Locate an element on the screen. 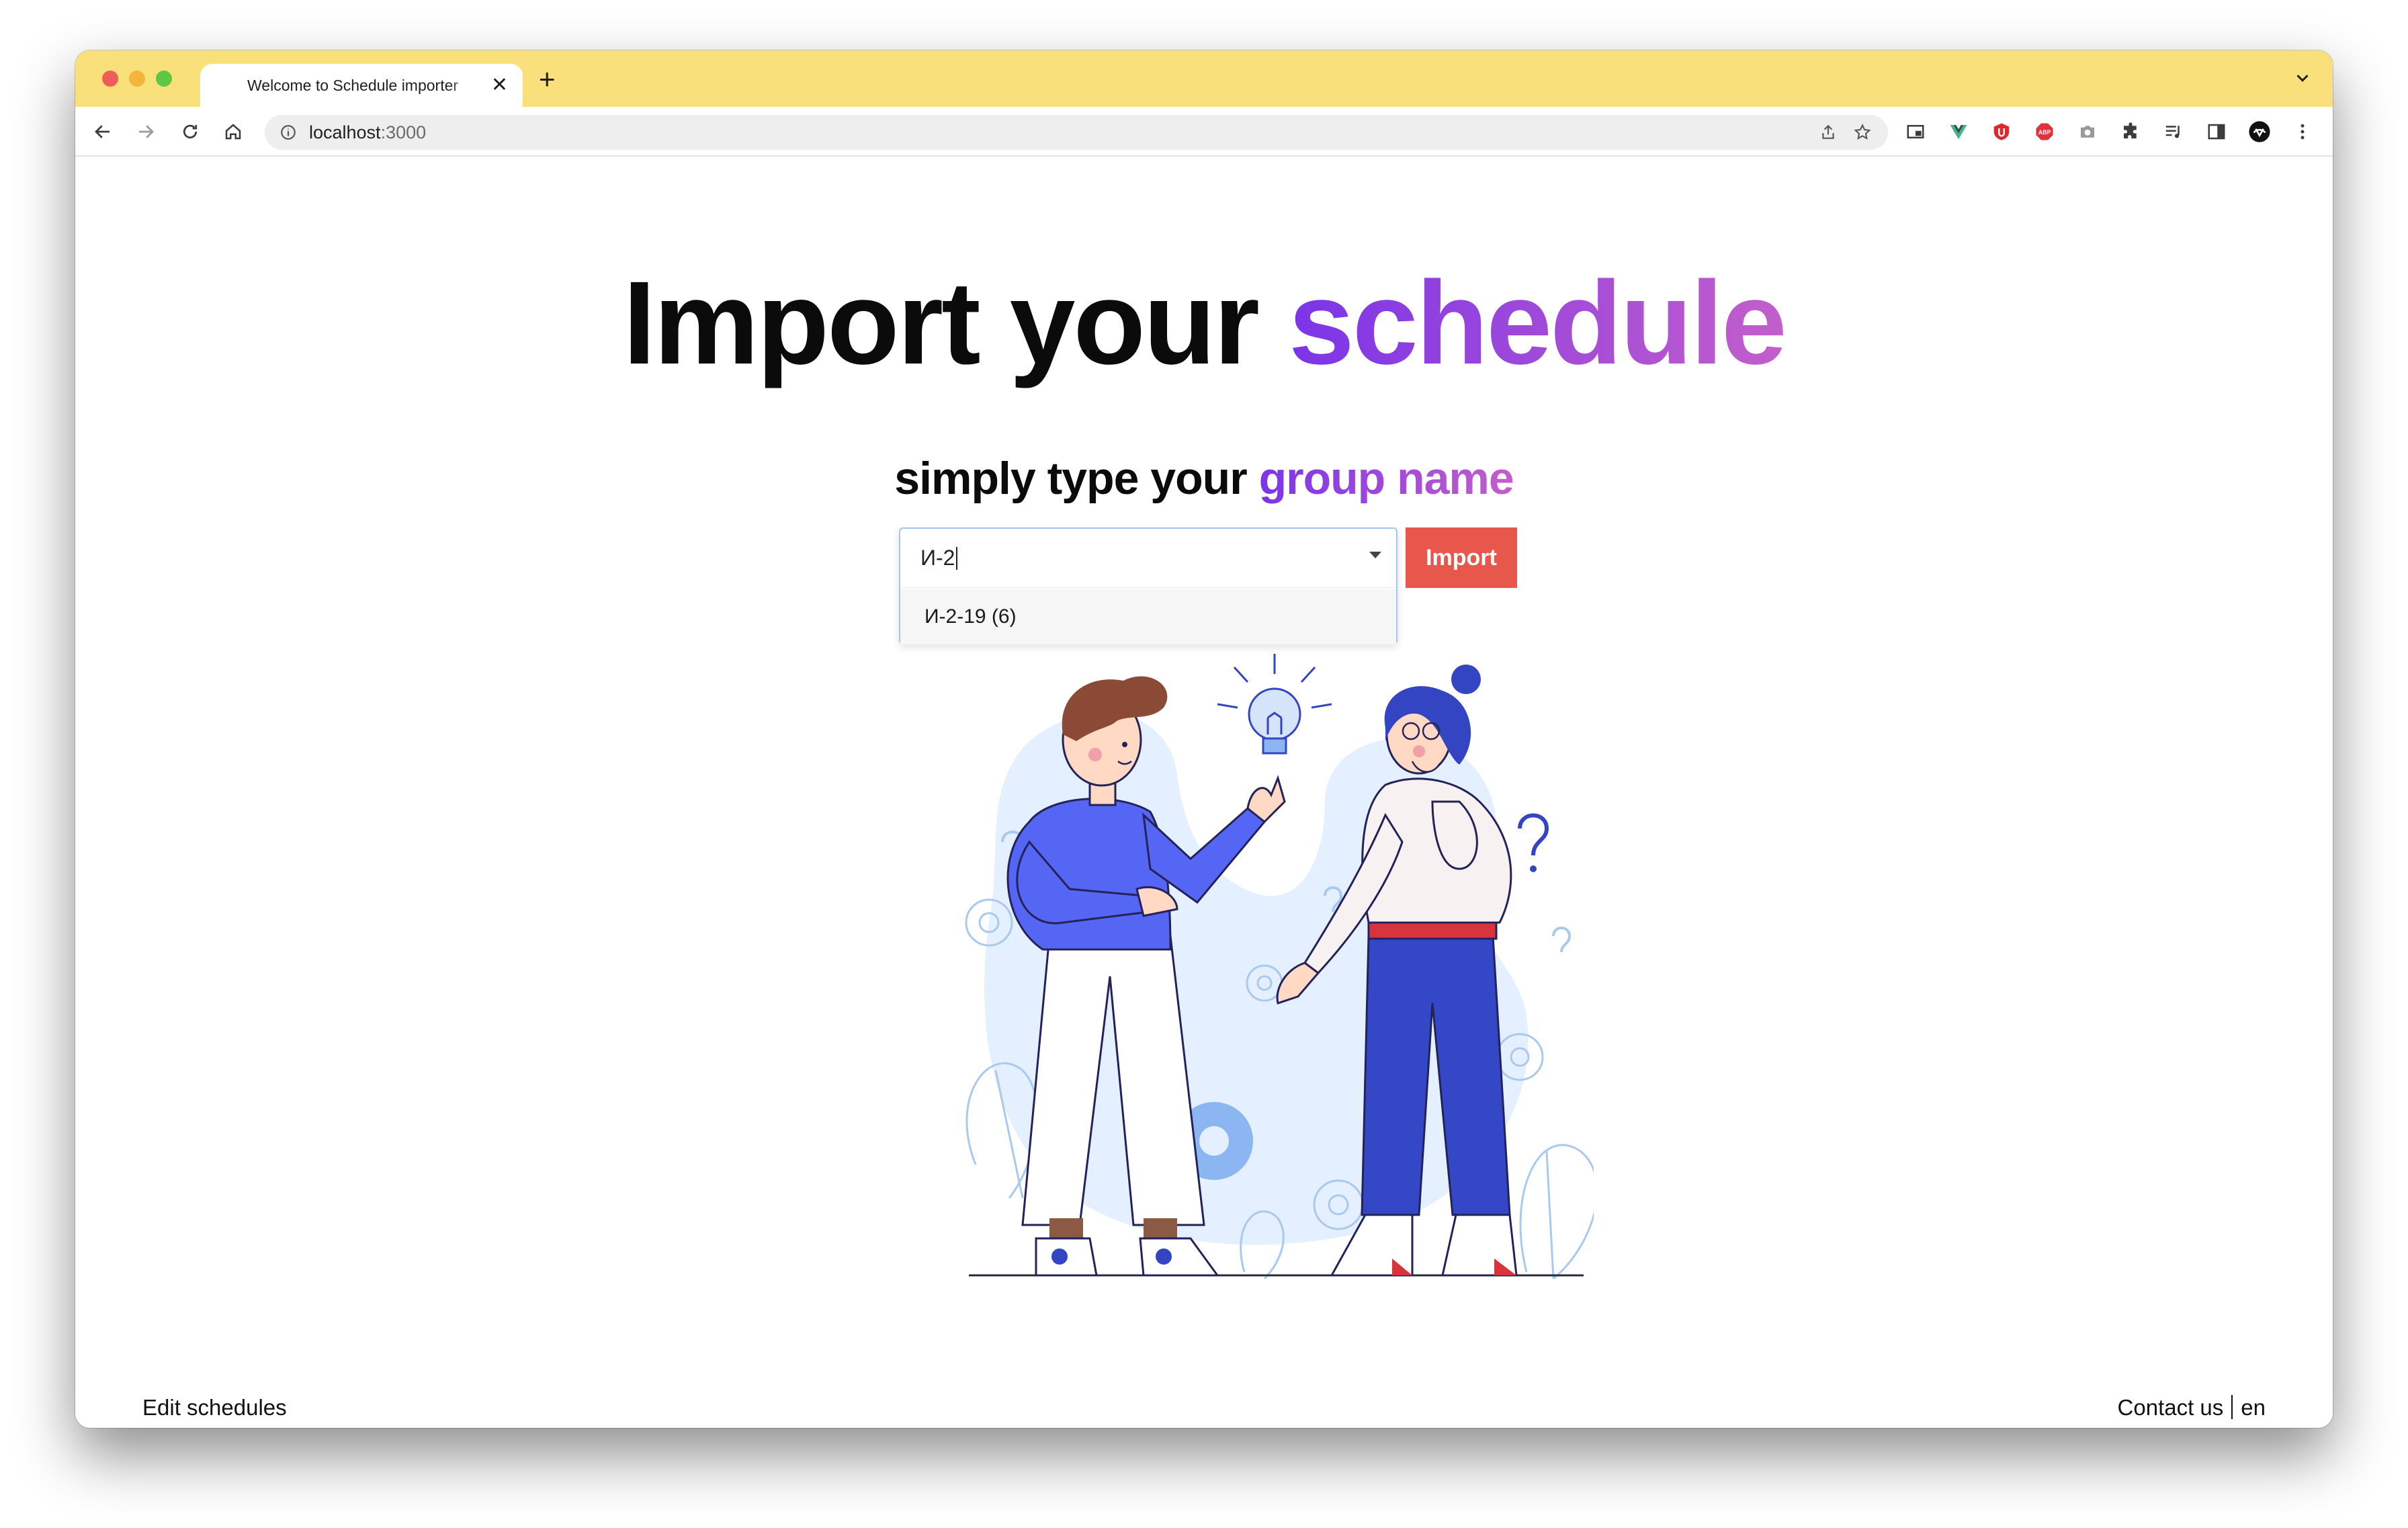 This screenshot has width=2408, height=1528. url-text: localhost:3000 is located at coordinates (368, 132).